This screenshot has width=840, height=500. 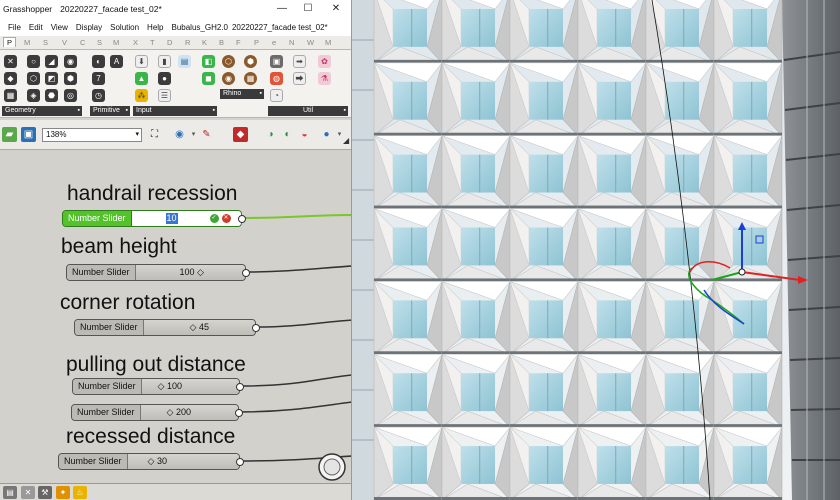 I want to click on param-icon: ○, so click(x=33, y=61).